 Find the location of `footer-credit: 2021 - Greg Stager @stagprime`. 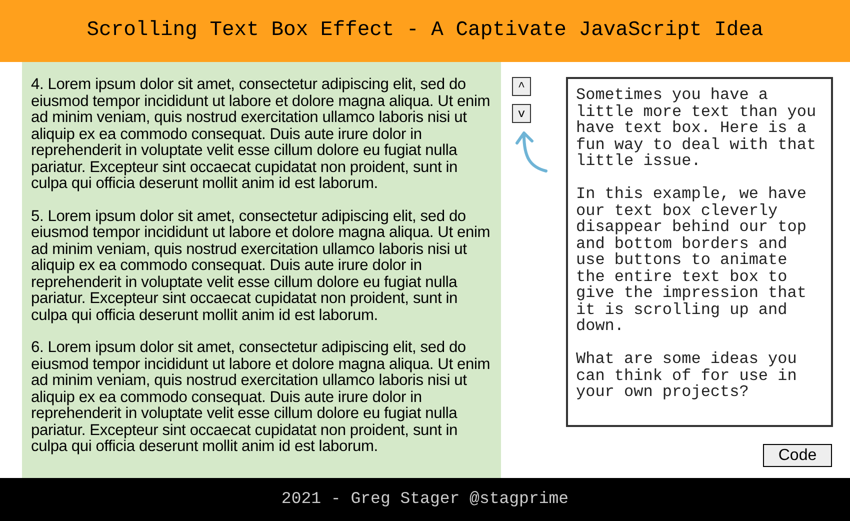

footer-credit: 2021 - Greg Stager @stagprime is located at coordinates (425, 499).